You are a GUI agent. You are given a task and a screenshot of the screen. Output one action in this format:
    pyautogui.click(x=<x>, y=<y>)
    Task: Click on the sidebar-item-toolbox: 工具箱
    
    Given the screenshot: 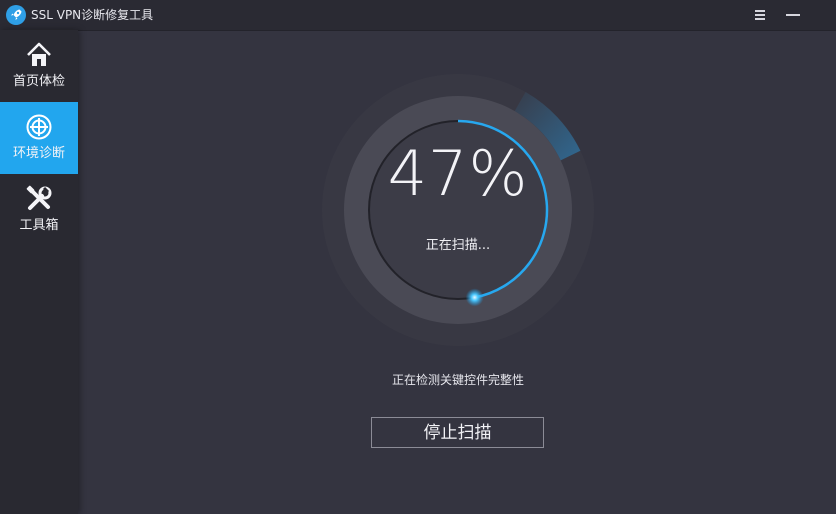 What is the action you would take?
    pyautogui.click(x=39, y=210)
    